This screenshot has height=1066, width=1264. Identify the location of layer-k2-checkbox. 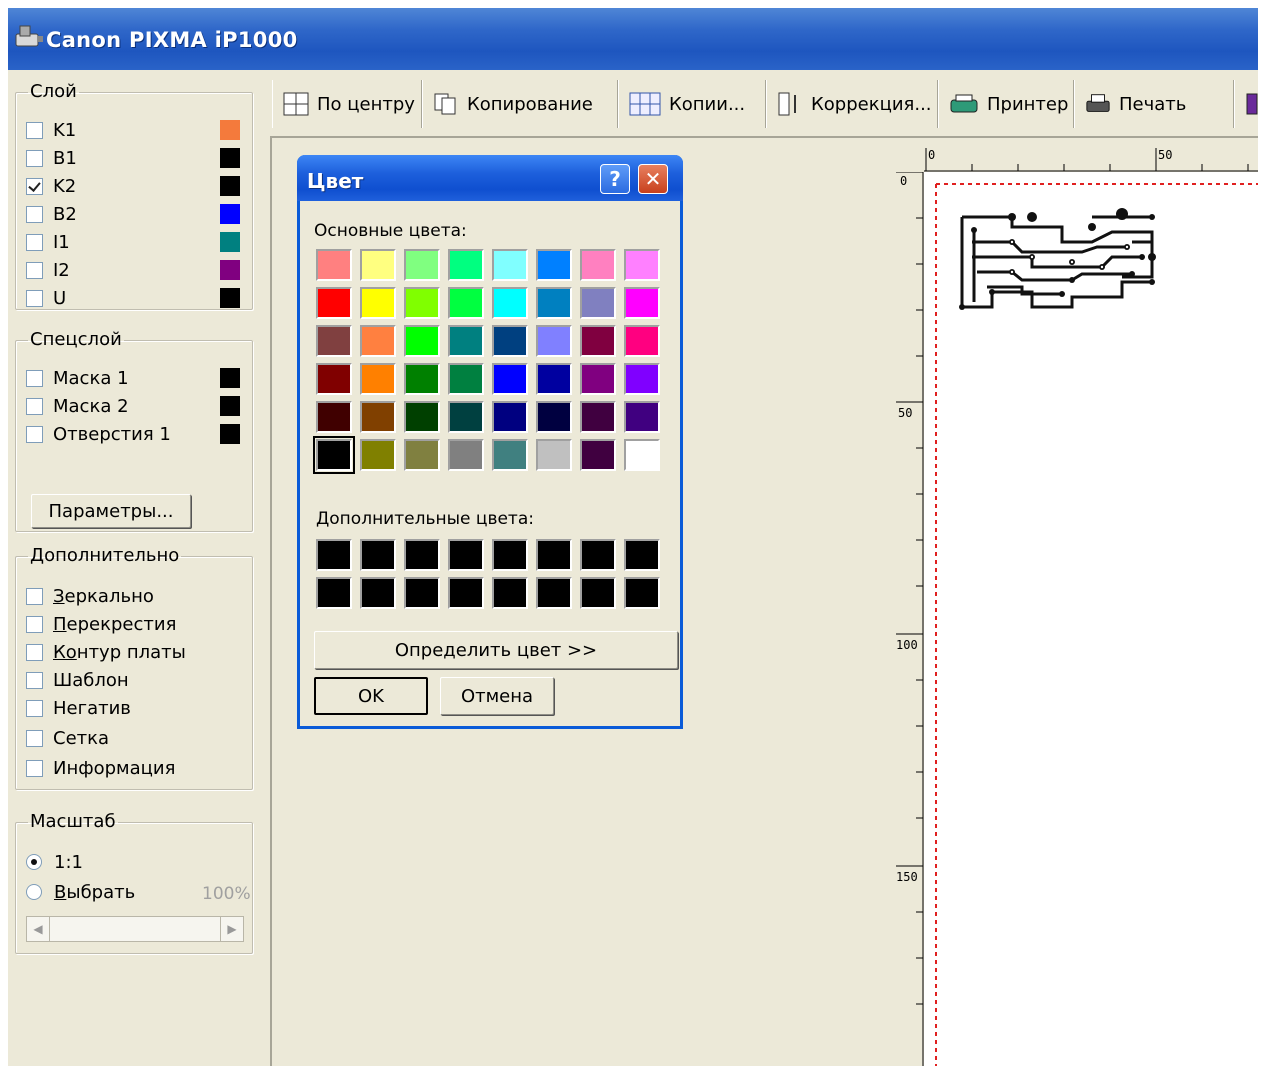
(34, 186).